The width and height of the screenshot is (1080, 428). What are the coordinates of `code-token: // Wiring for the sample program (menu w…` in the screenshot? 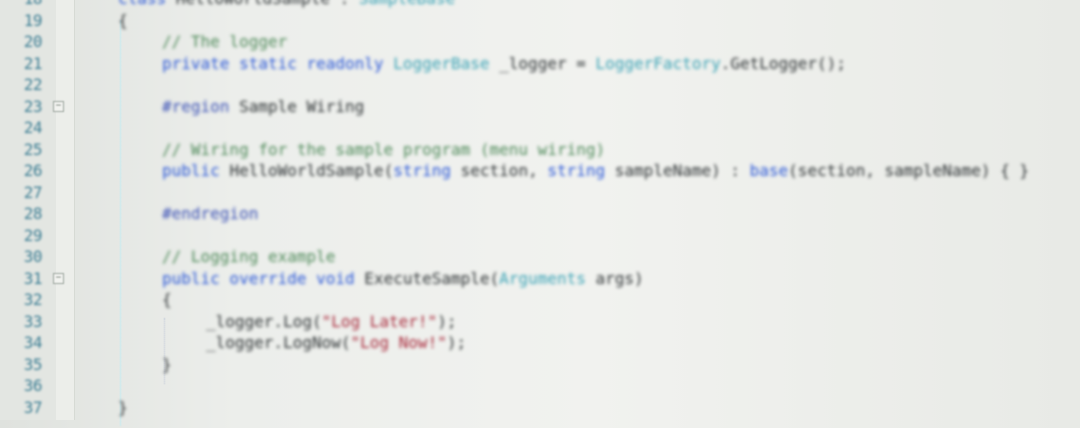 It's located at (384, 149).